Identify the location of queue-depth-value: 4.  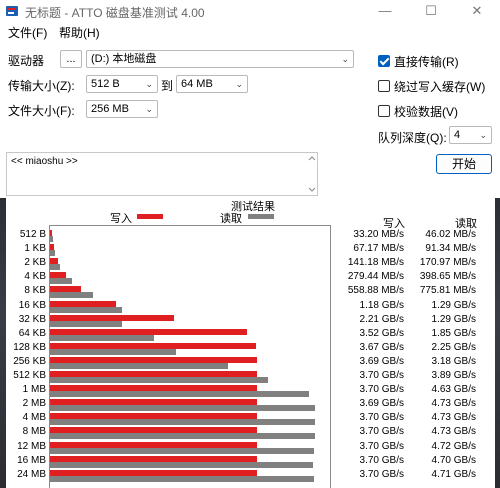
(457, 135).